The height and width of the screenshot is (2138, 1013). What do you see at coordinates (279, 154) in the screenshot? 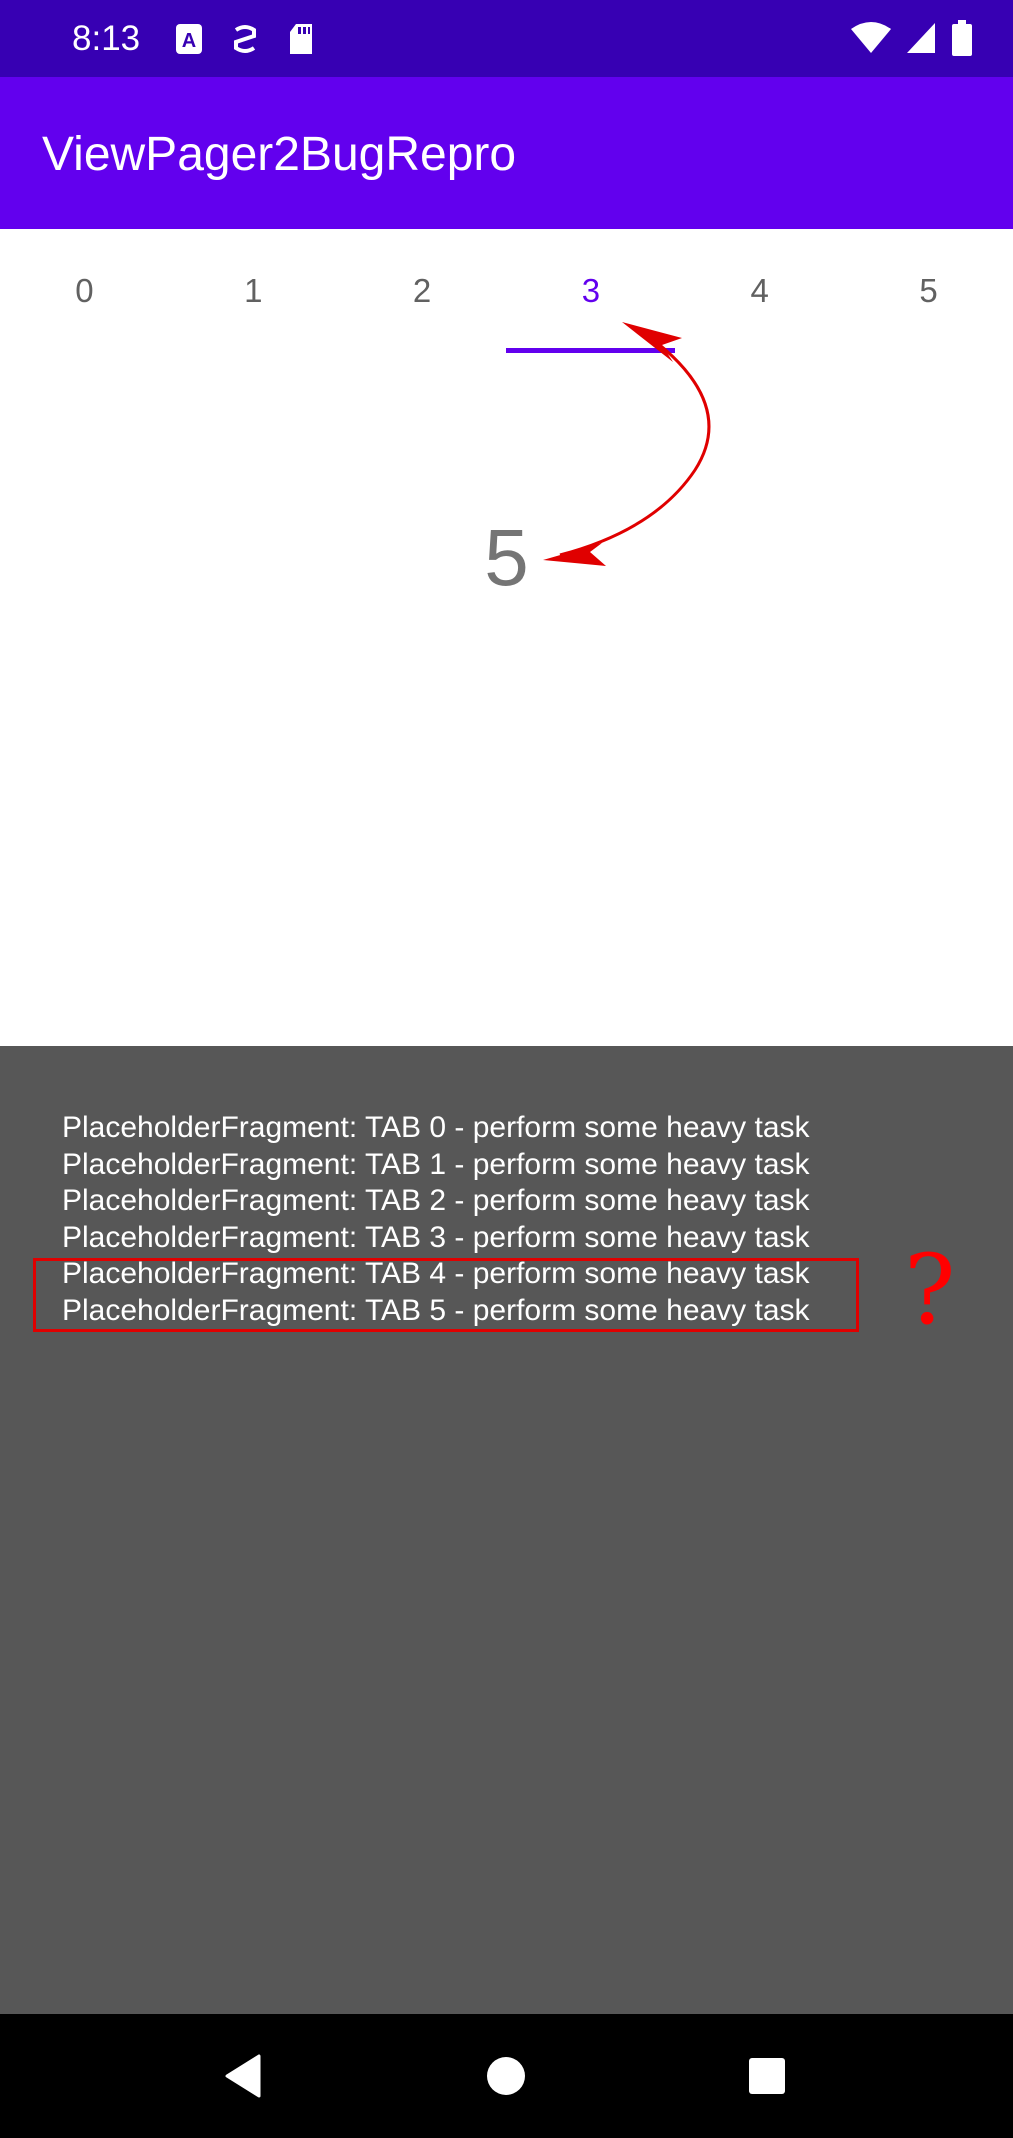
I see `app-title: ViewPager2BugRepro` at bounding box center [279, 154].